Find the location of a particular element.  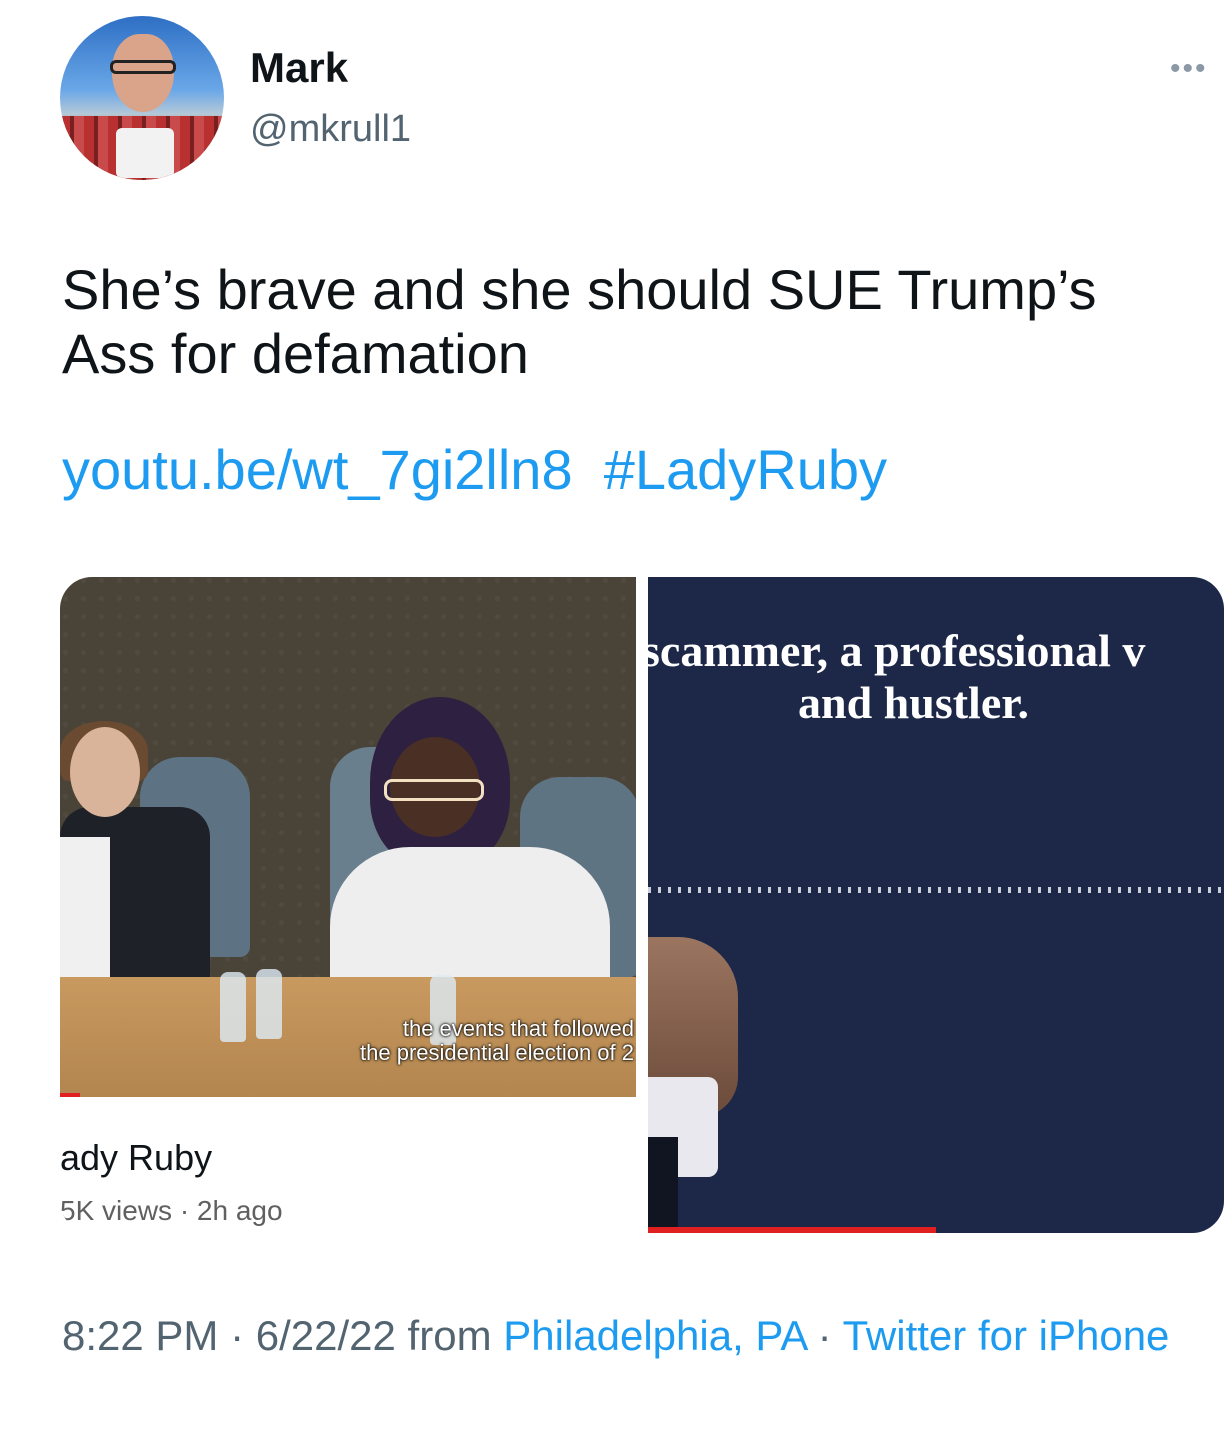

tweet-date: 6/22/22 is located at coordinates (326, 1335).